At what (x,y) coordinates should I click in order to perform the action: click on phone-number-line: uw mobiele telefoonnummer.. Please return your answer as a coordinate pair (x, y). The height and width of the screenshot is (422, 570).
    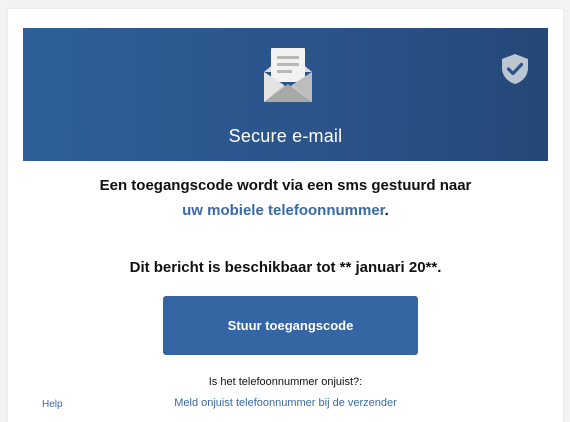
    Looking at the image, I should click on (285, 210).